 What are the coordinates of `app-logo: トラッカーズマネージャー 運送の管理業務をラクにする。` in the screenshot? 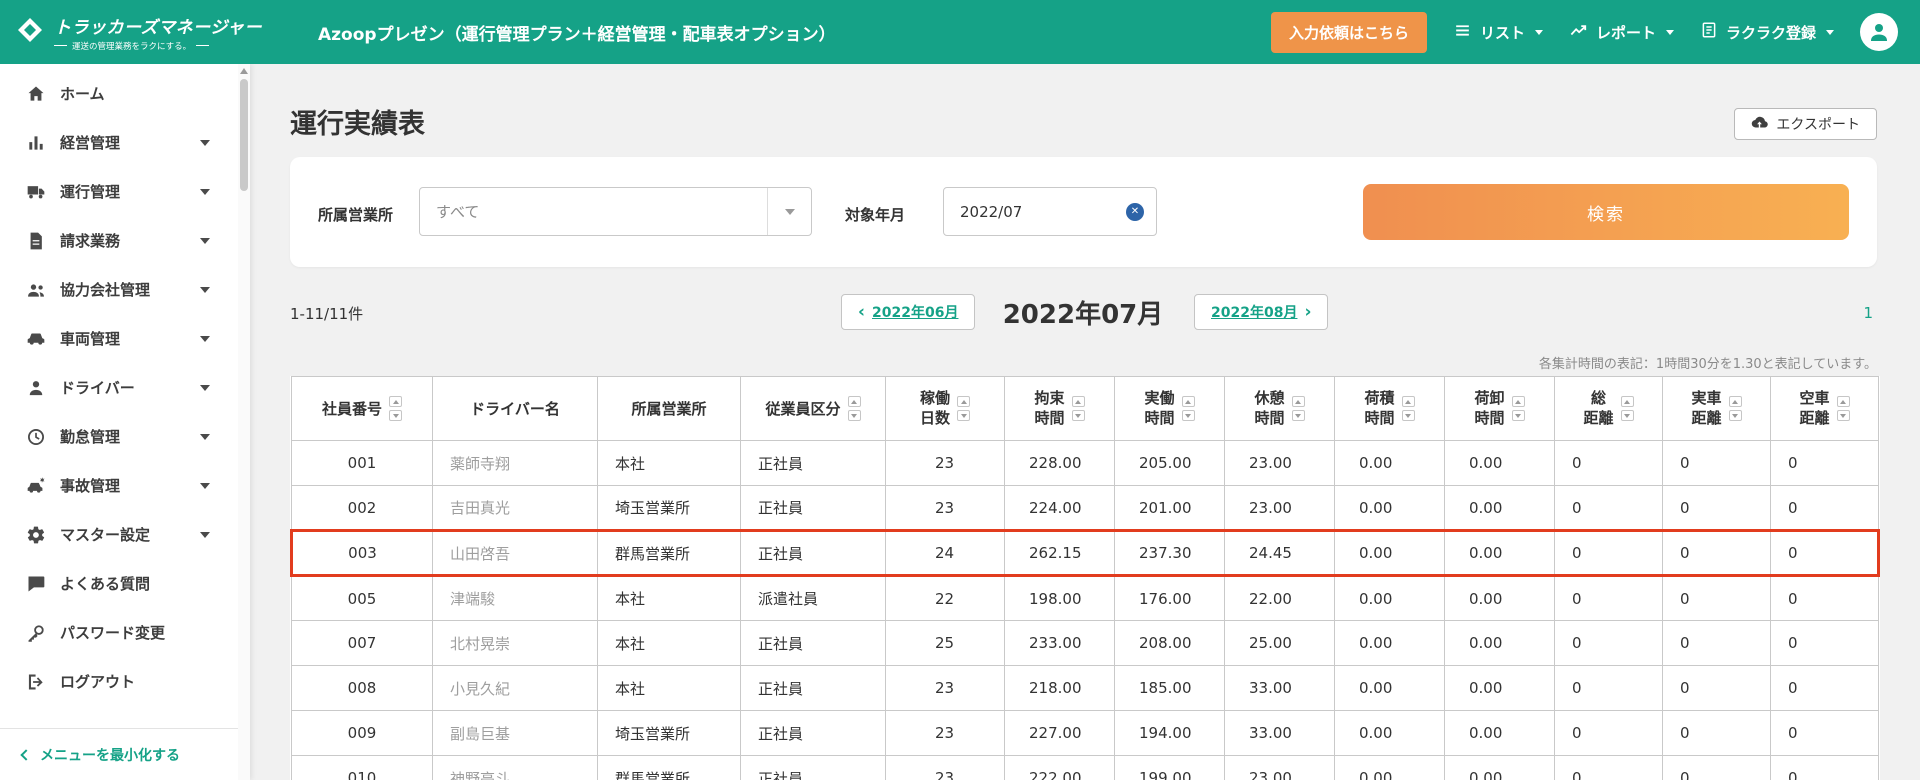 It's located at (130, 32).